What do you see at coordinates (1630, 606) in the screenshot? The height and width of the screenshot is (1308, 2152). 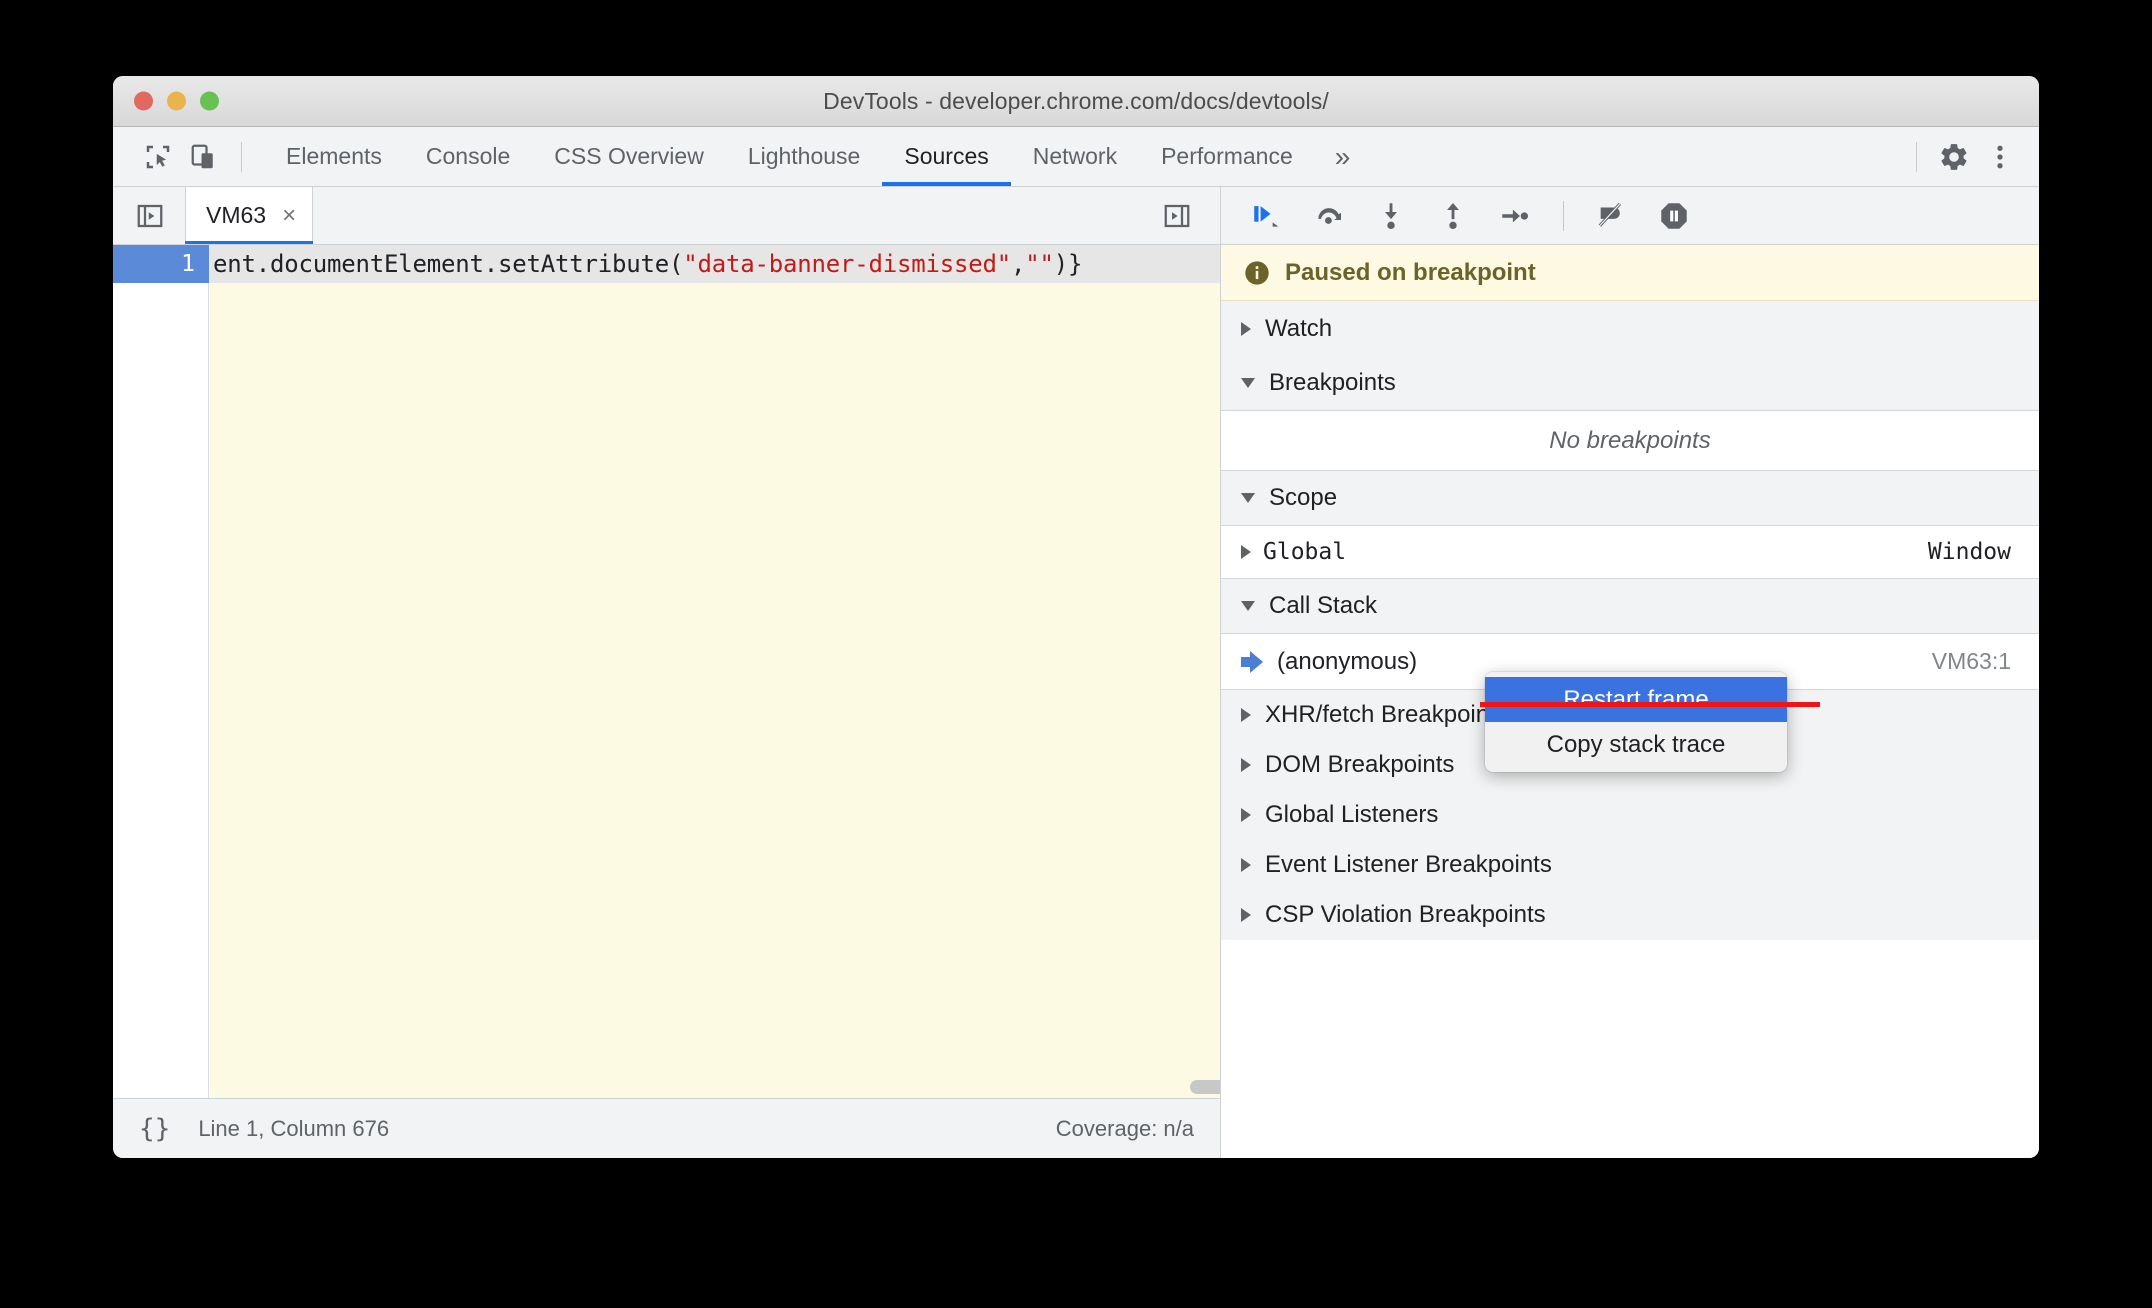 I see `section-call-stack: Call Stack` at bounding box center [1630, 606].